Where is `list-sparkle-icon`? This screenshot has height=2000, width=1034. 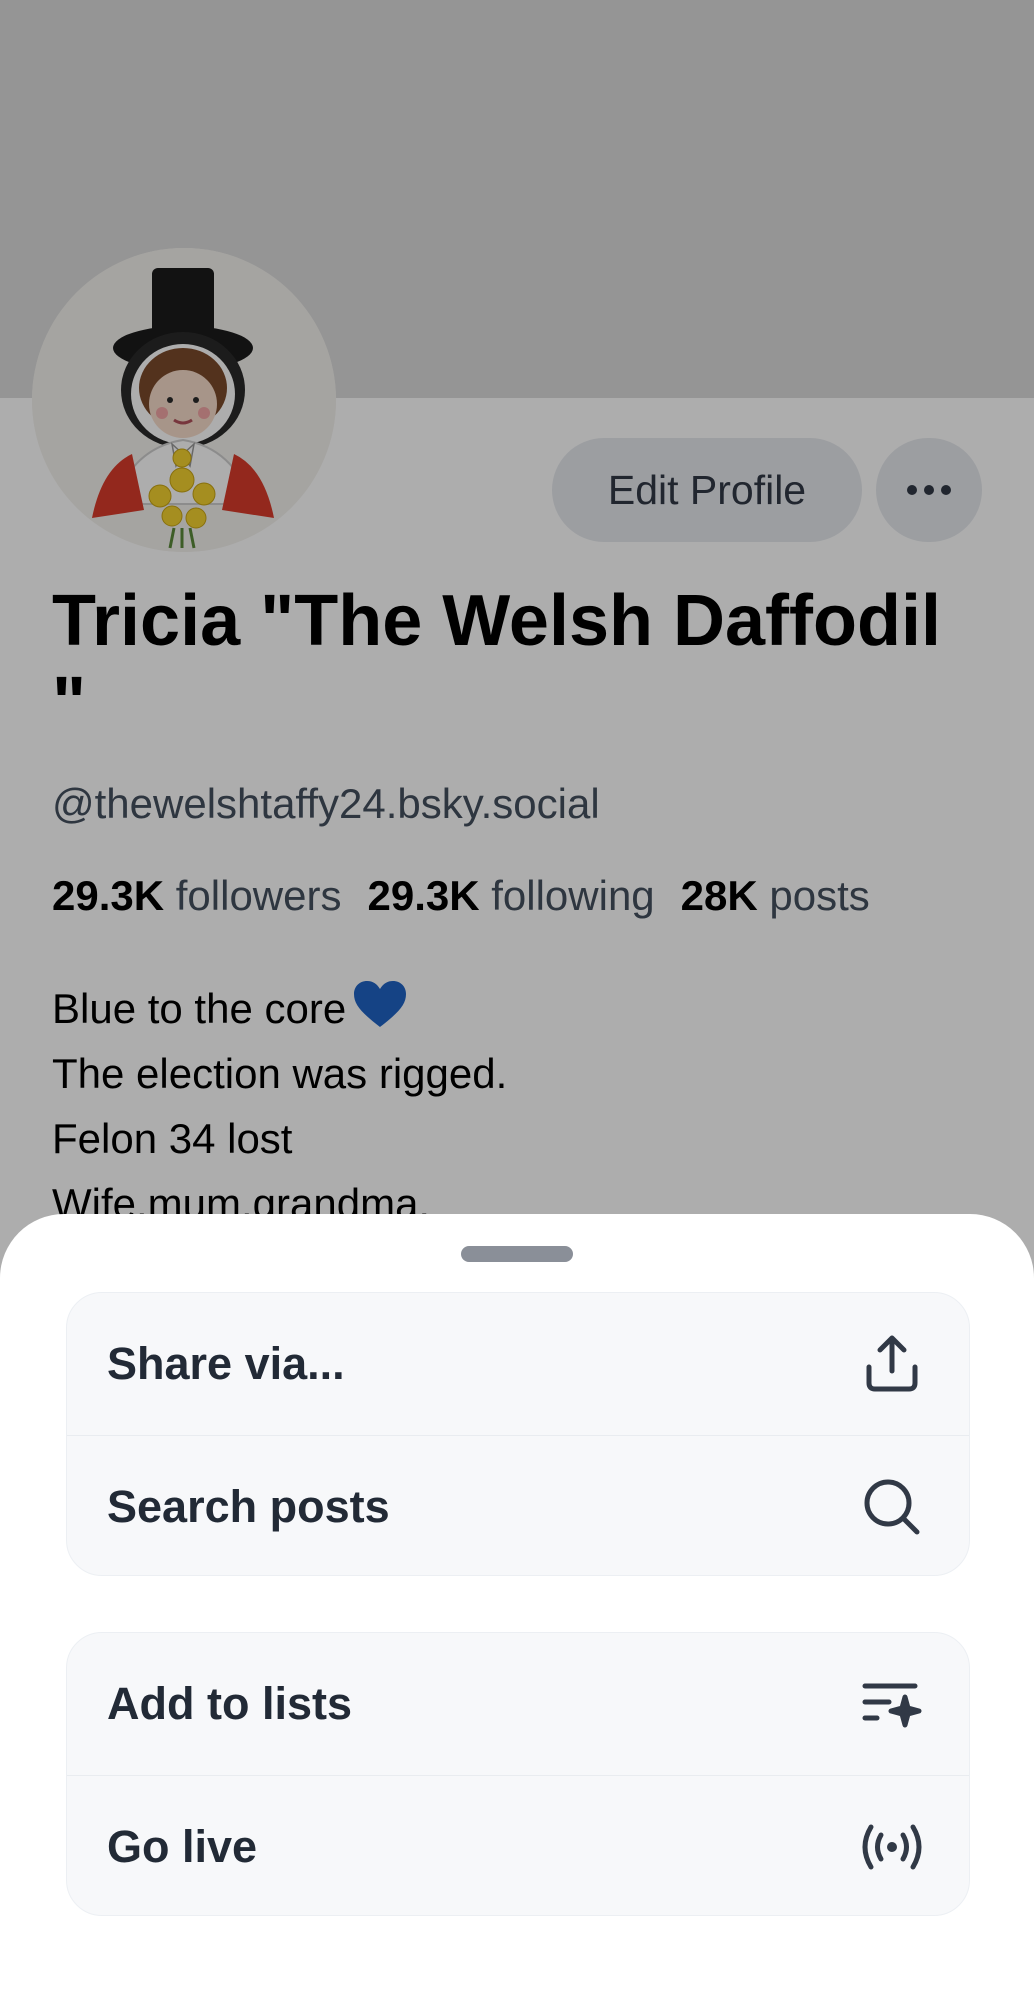 list-sparkle-icon is located at coordinates (892, 1704).